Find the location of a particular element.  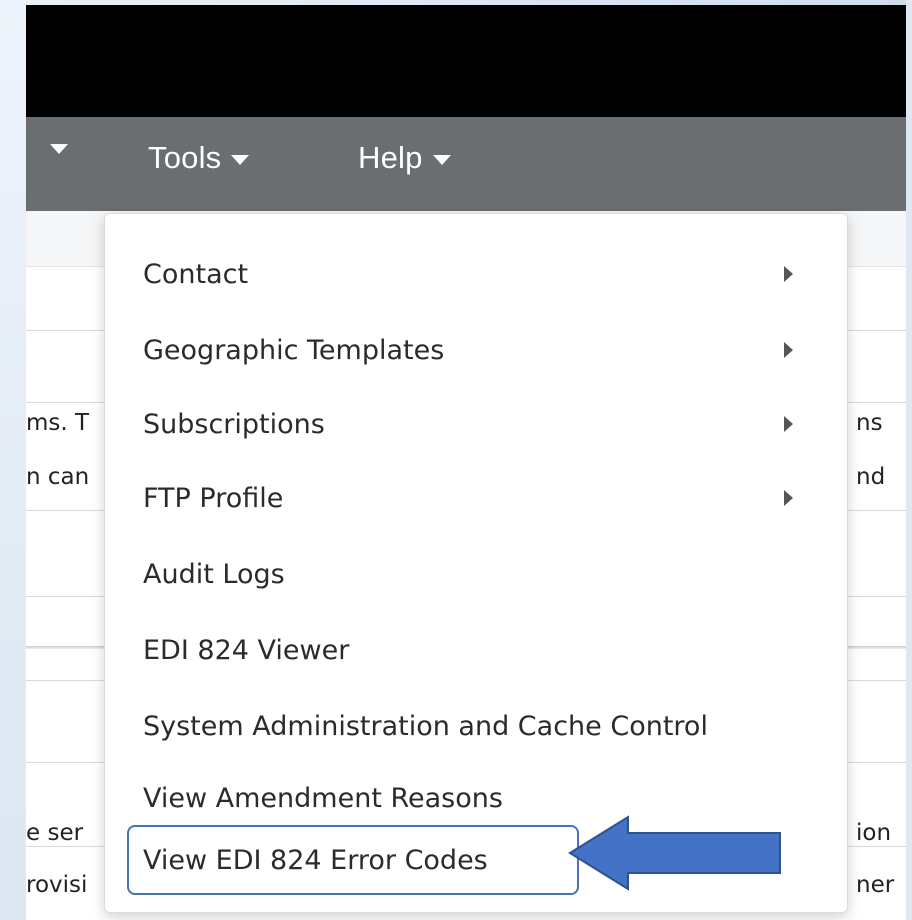

background-text: n can is located at coordinates (58, 477).